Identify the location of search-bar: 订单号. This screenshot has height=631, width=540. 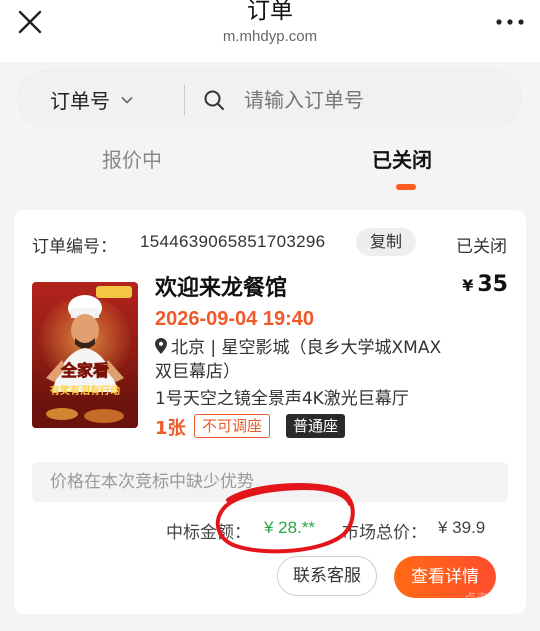
(269, 98).